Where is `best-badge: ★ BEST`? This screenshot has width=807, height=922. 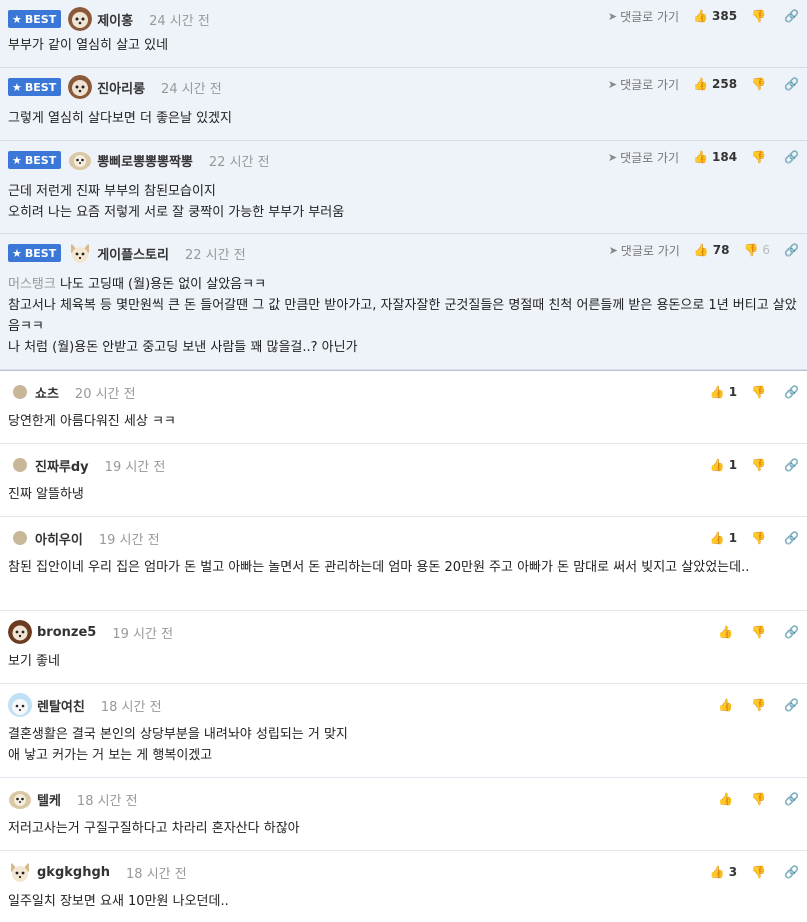
best-badge: ★ BEST is located at coordinates (35, 253).